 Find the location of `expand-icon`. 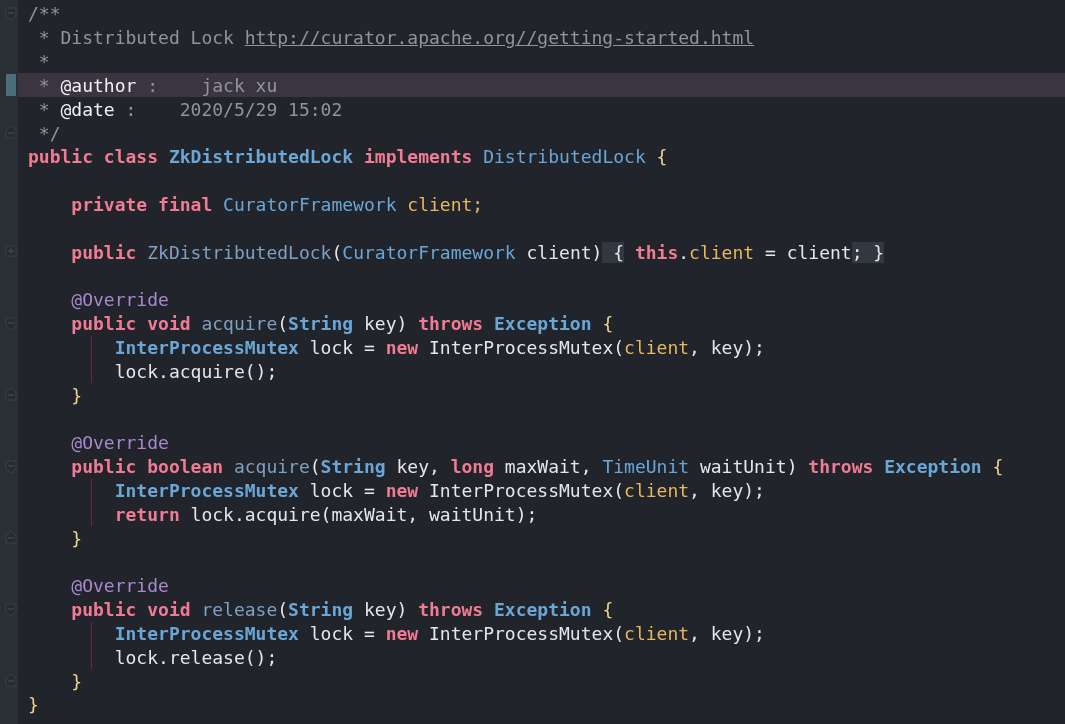

expand-icon is located at coordinates (11, 252).